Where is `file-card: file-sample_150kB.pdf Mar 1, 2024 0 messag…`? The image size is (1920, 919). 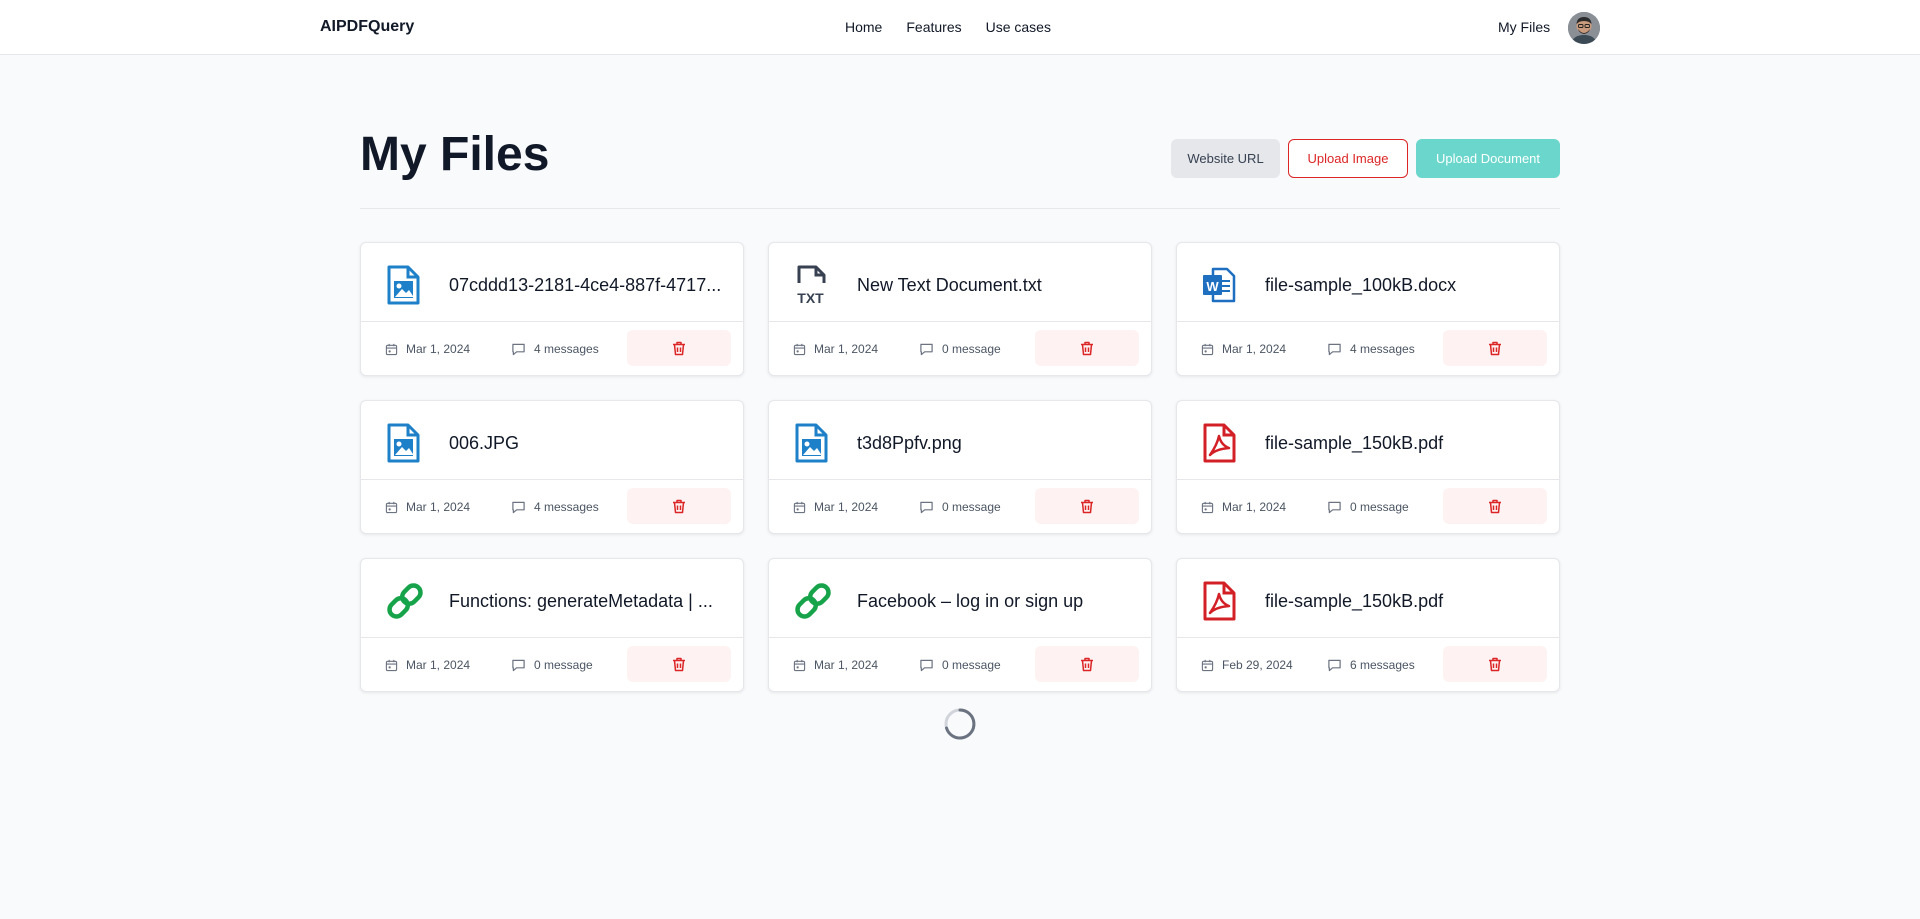 file-card: file-sample_150kB.pdf Mar 1, 2024 0 messag… is located at coordinates (1368, 467).